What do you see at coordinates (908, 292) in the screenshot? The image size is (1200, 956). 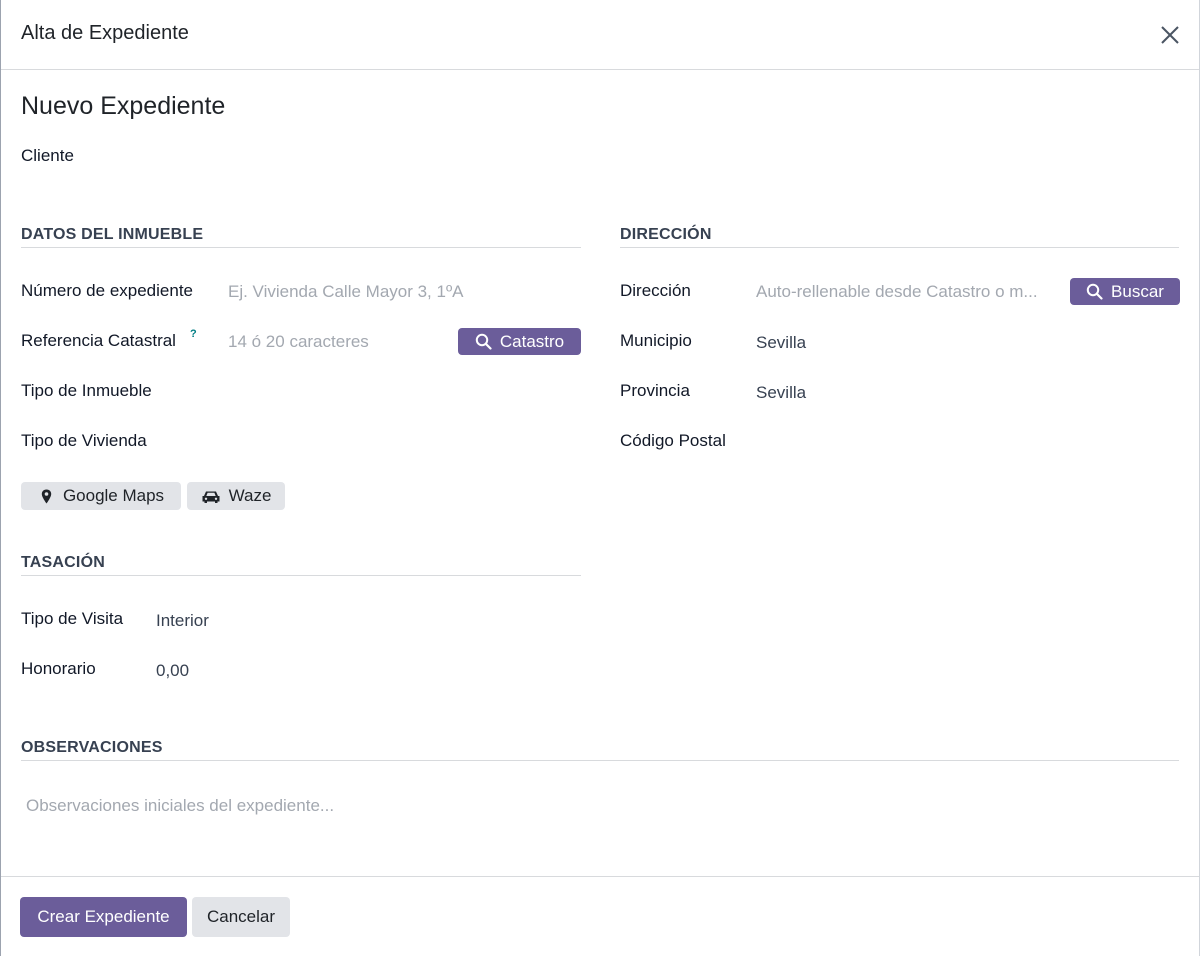 I see `direccion-input` at bounding box center [908, 292].